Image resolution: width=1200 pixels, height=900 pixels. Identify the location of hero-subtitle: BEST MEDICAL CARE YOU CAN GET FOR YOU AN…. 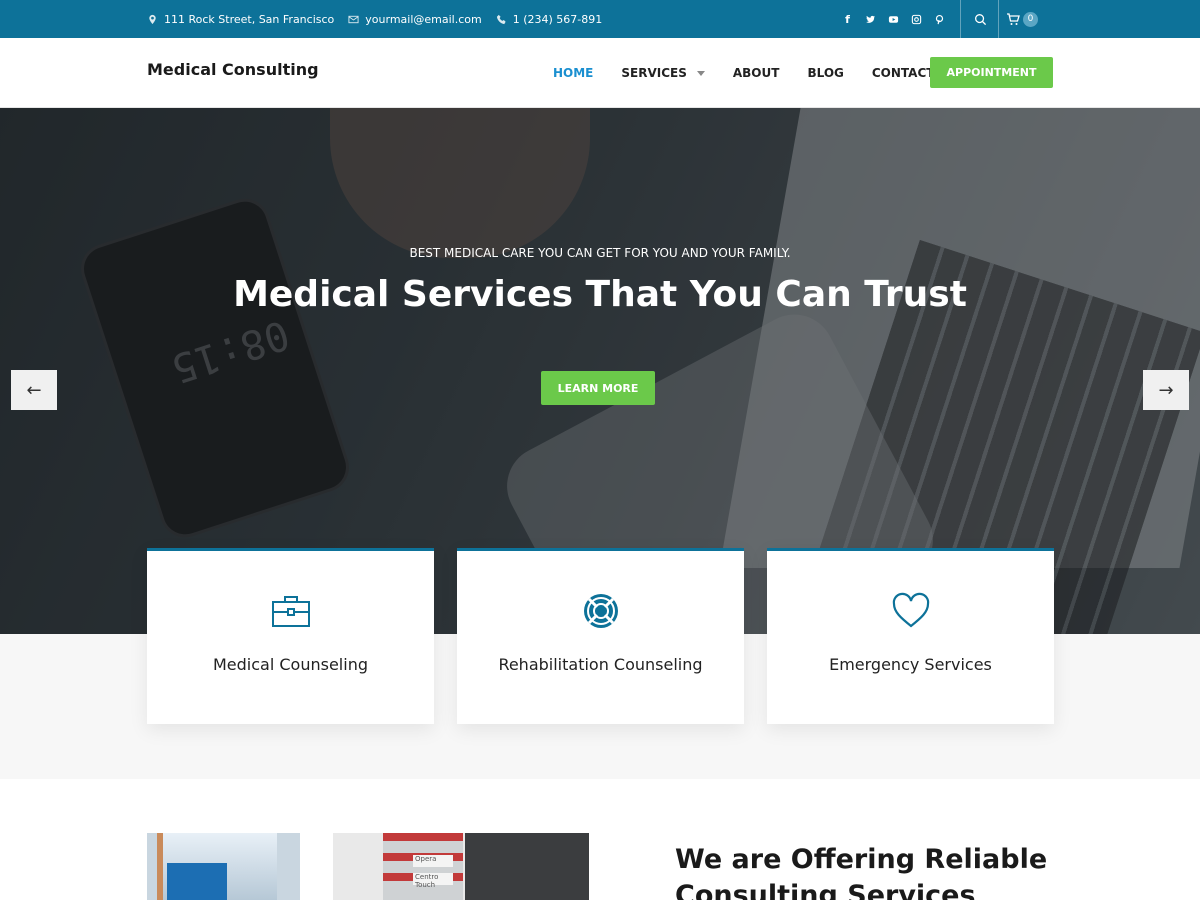
(600, 253).